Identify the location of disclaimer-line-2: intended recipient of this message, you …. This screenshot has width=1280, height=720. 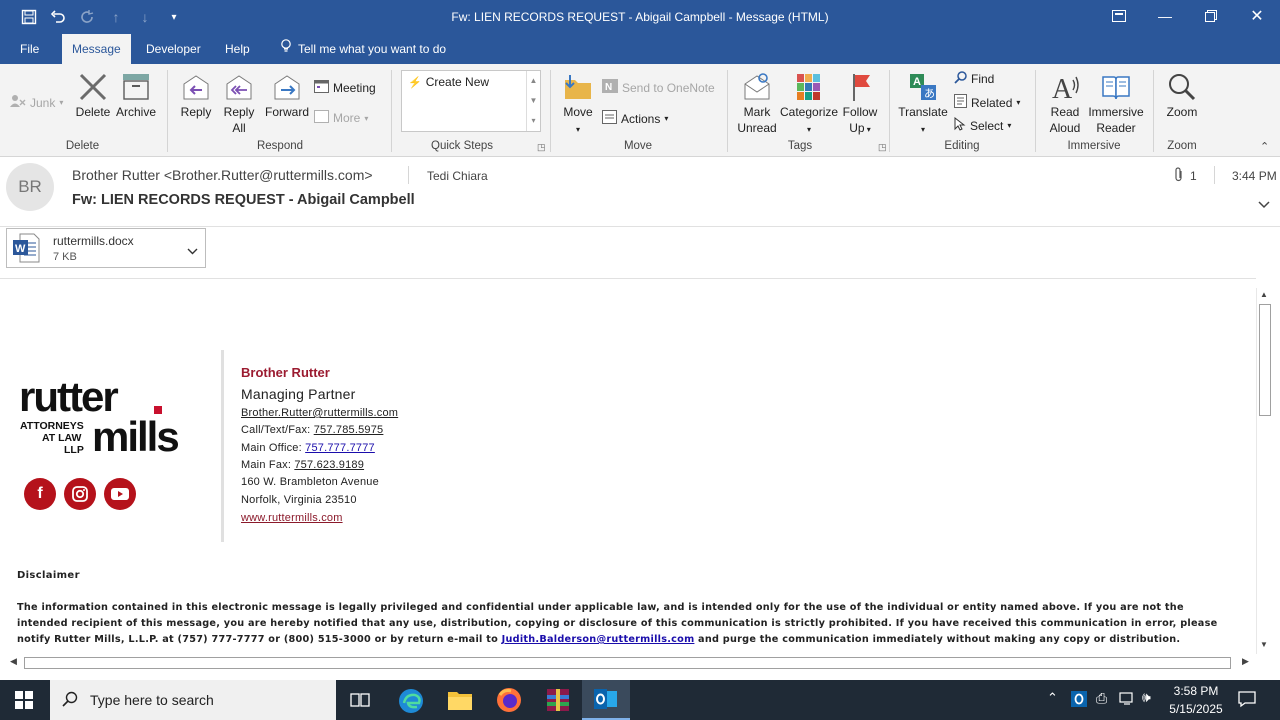
(617, 623).